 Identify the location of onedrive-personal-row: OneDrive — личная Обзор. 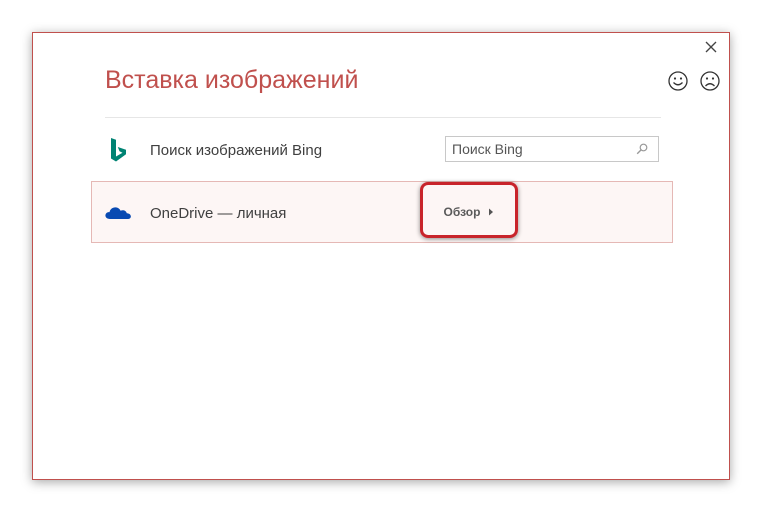
(382, 212).